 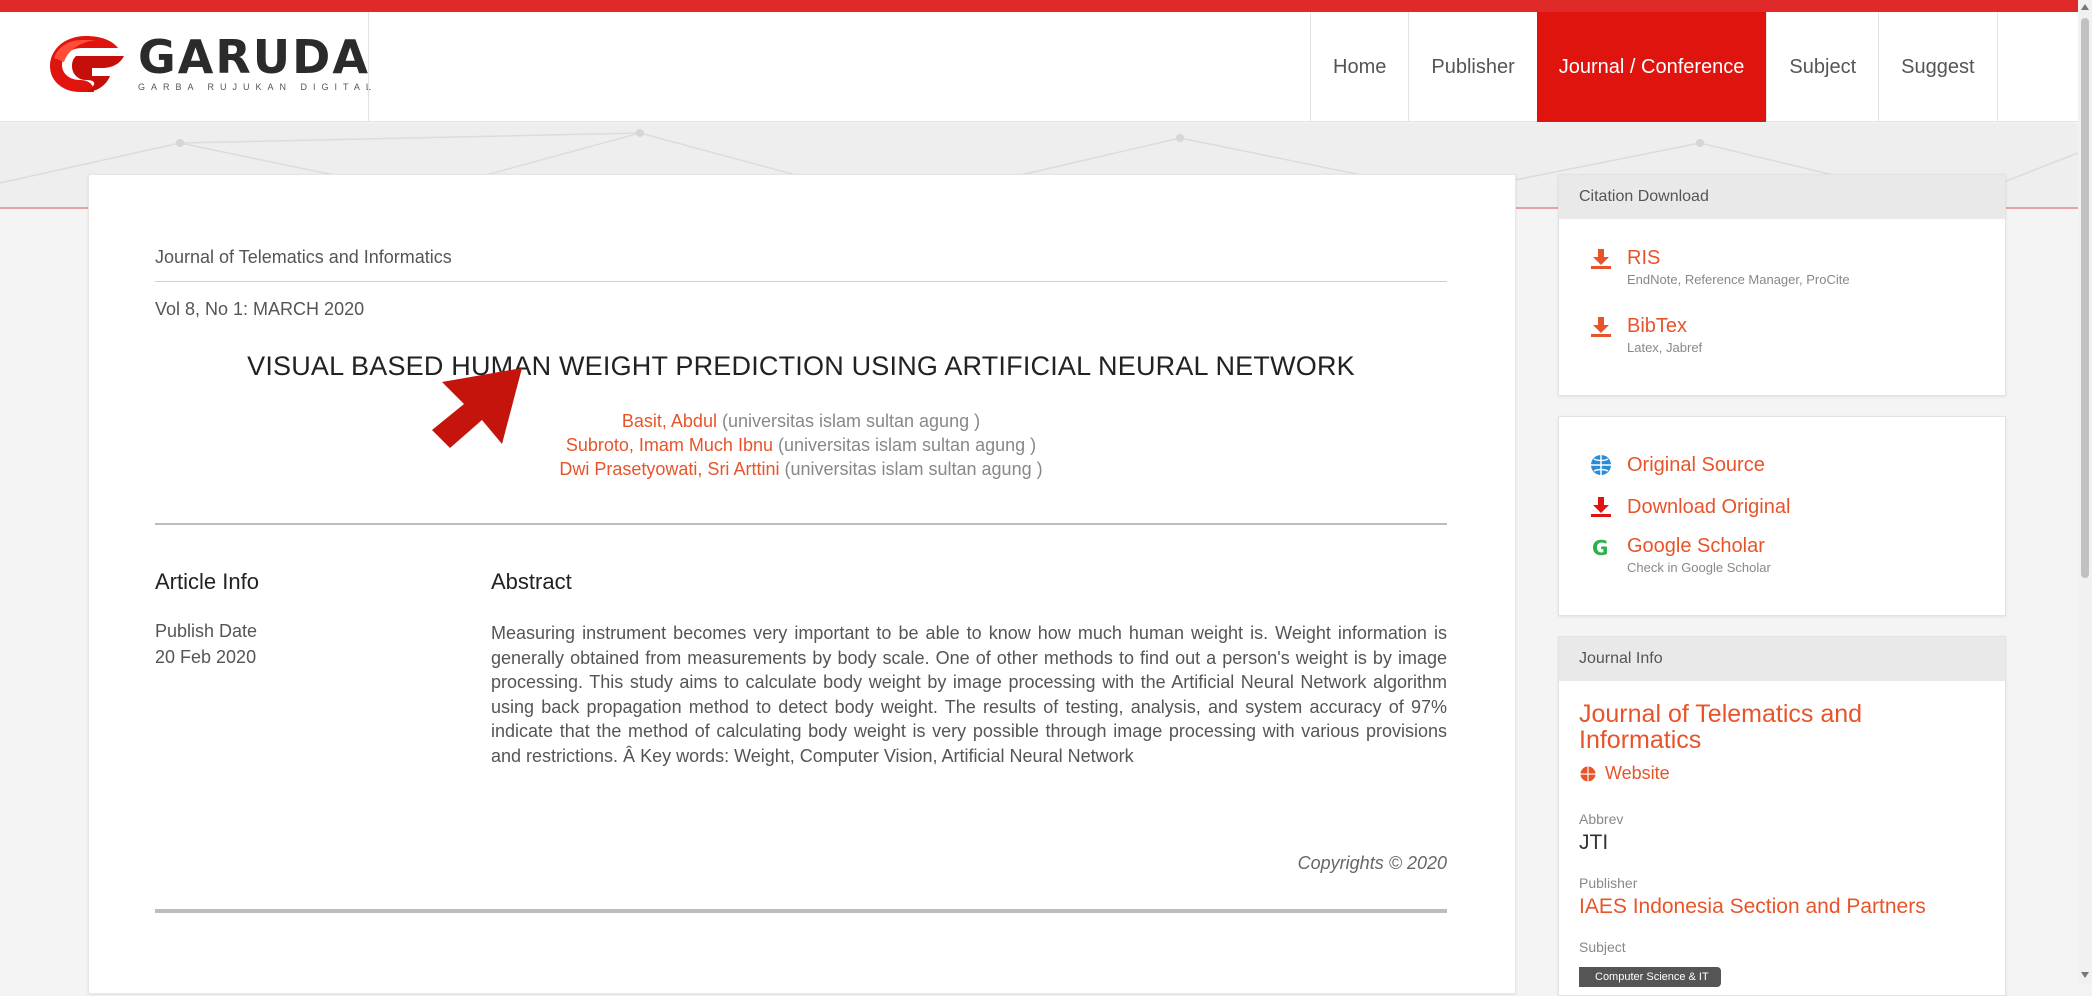 I want to click on article-info-heading: Article Info, so click(x=207, y=581).